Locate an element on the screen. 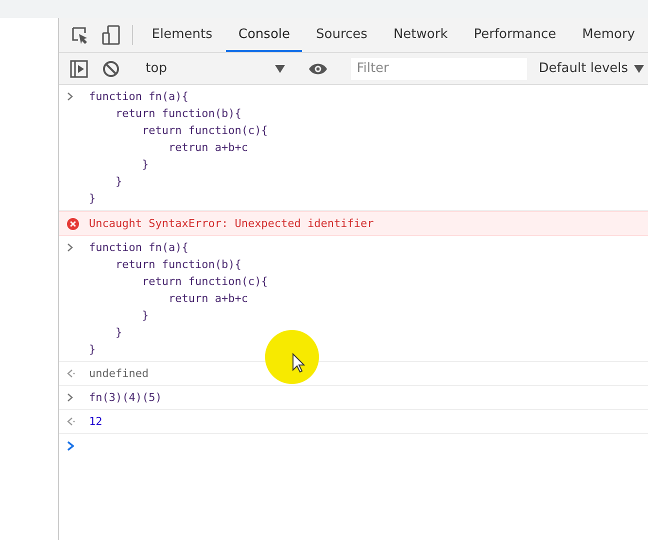  eye-icon is located at coordinates (318, 69).